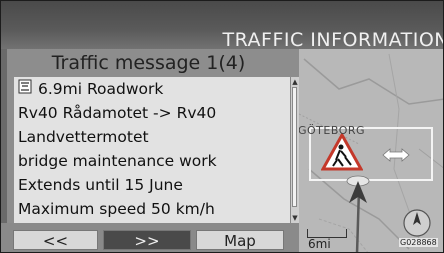 Image resolution: width=444 pixels, height=253 pixels. What do you see at coordinates (294, 147) in the screenshot?
I see `scroll-thumb` at bounding box center [294, 147].